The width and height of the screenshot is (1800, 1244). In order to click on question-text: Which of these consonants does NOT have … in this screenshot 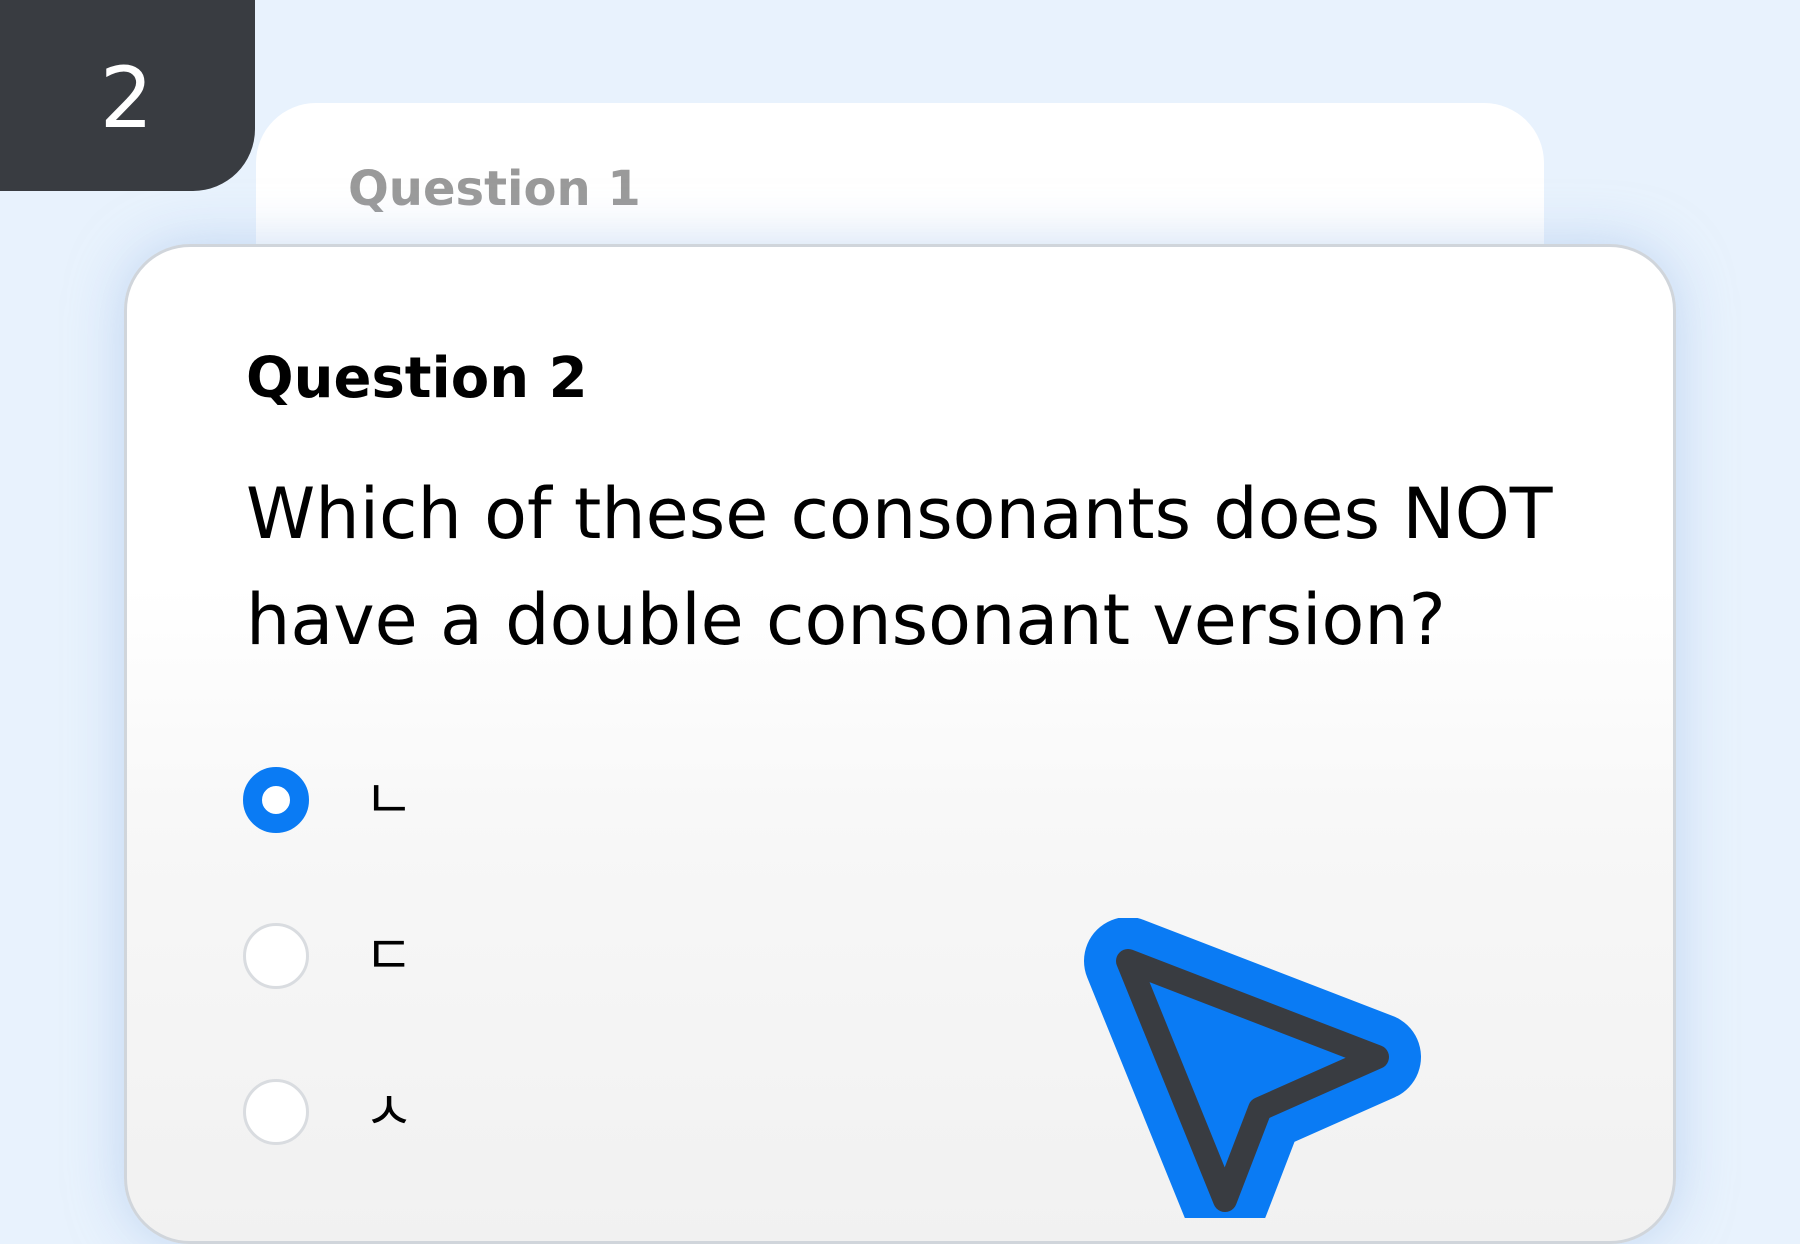, I will do `click(899, 567)`.